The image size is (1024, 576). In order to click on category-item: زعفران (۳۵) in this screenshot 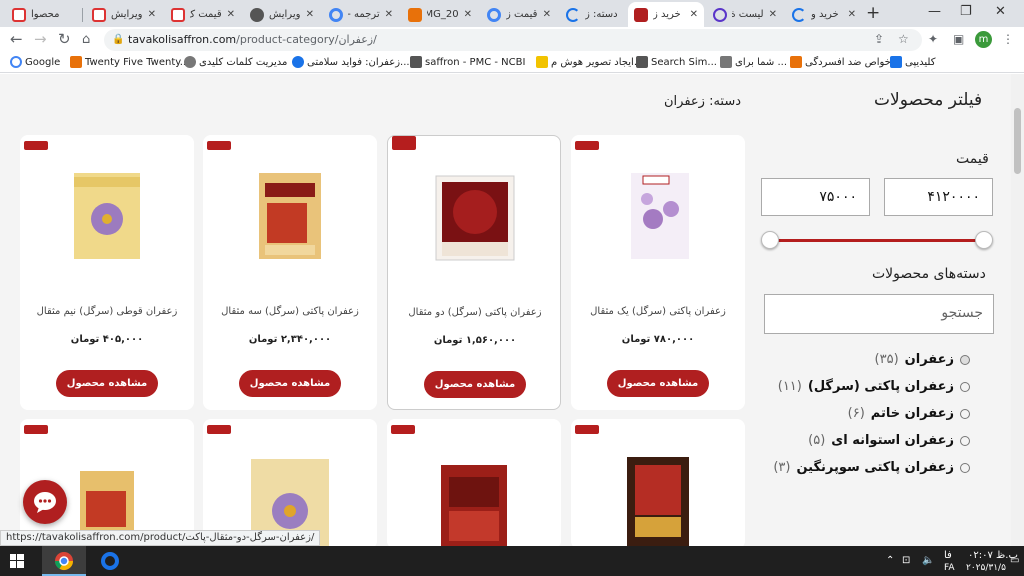, I will do `click(865, 359)`.